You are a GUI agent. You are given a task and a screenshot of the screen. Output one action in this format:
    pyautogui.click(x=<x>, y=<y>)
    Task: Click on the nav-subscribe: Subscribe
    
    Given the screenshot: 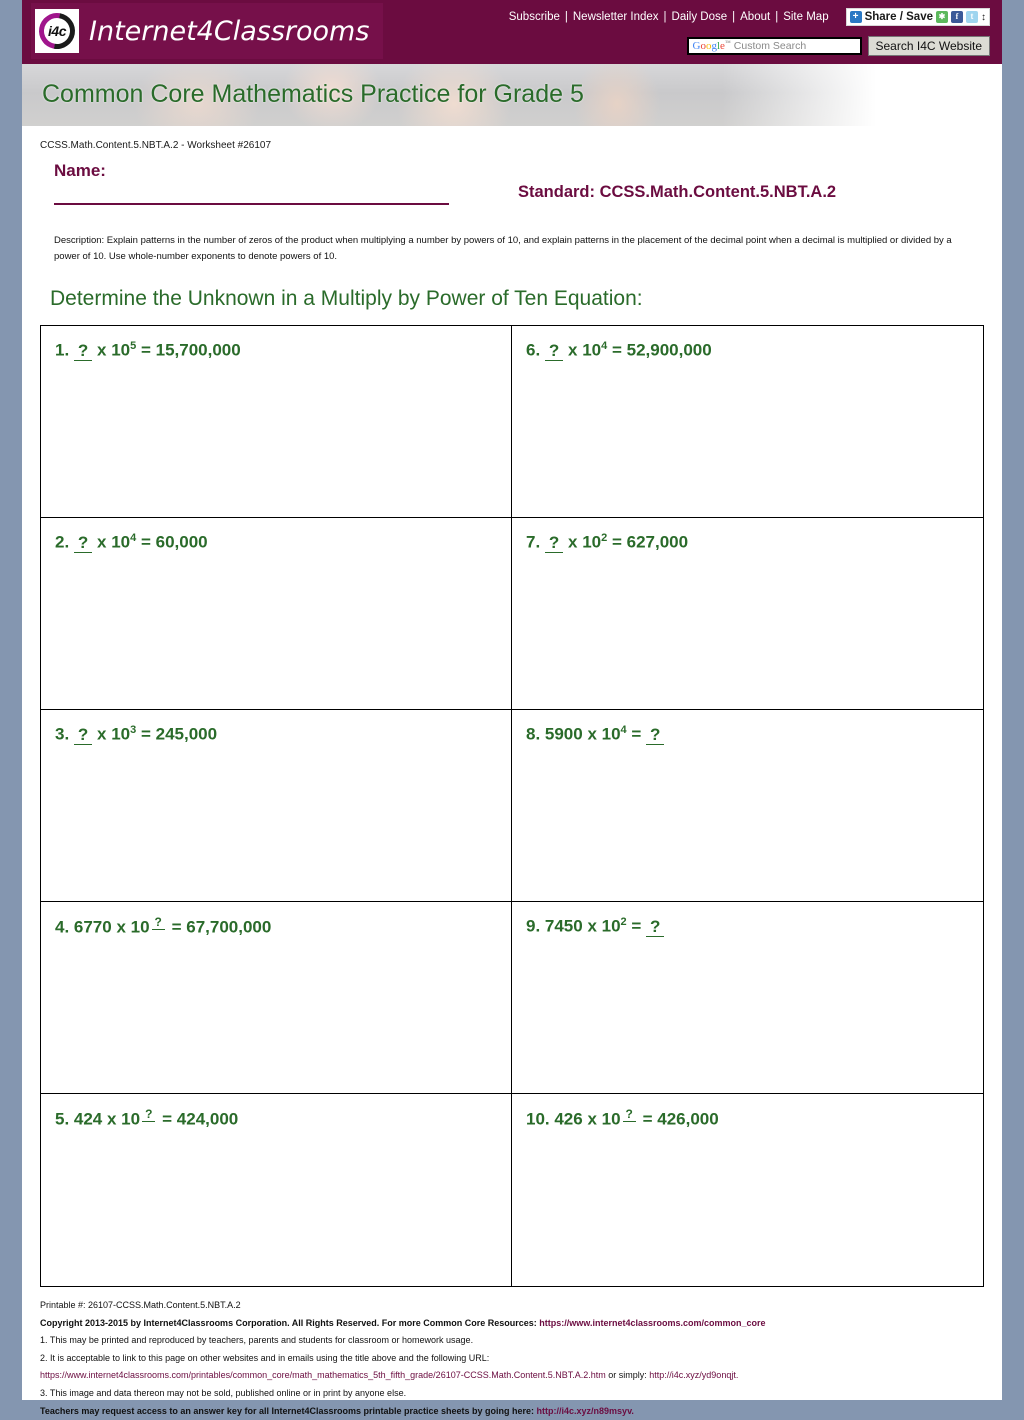 What is the action you would take?
    pyautogui.click(x=534, y=17)
    